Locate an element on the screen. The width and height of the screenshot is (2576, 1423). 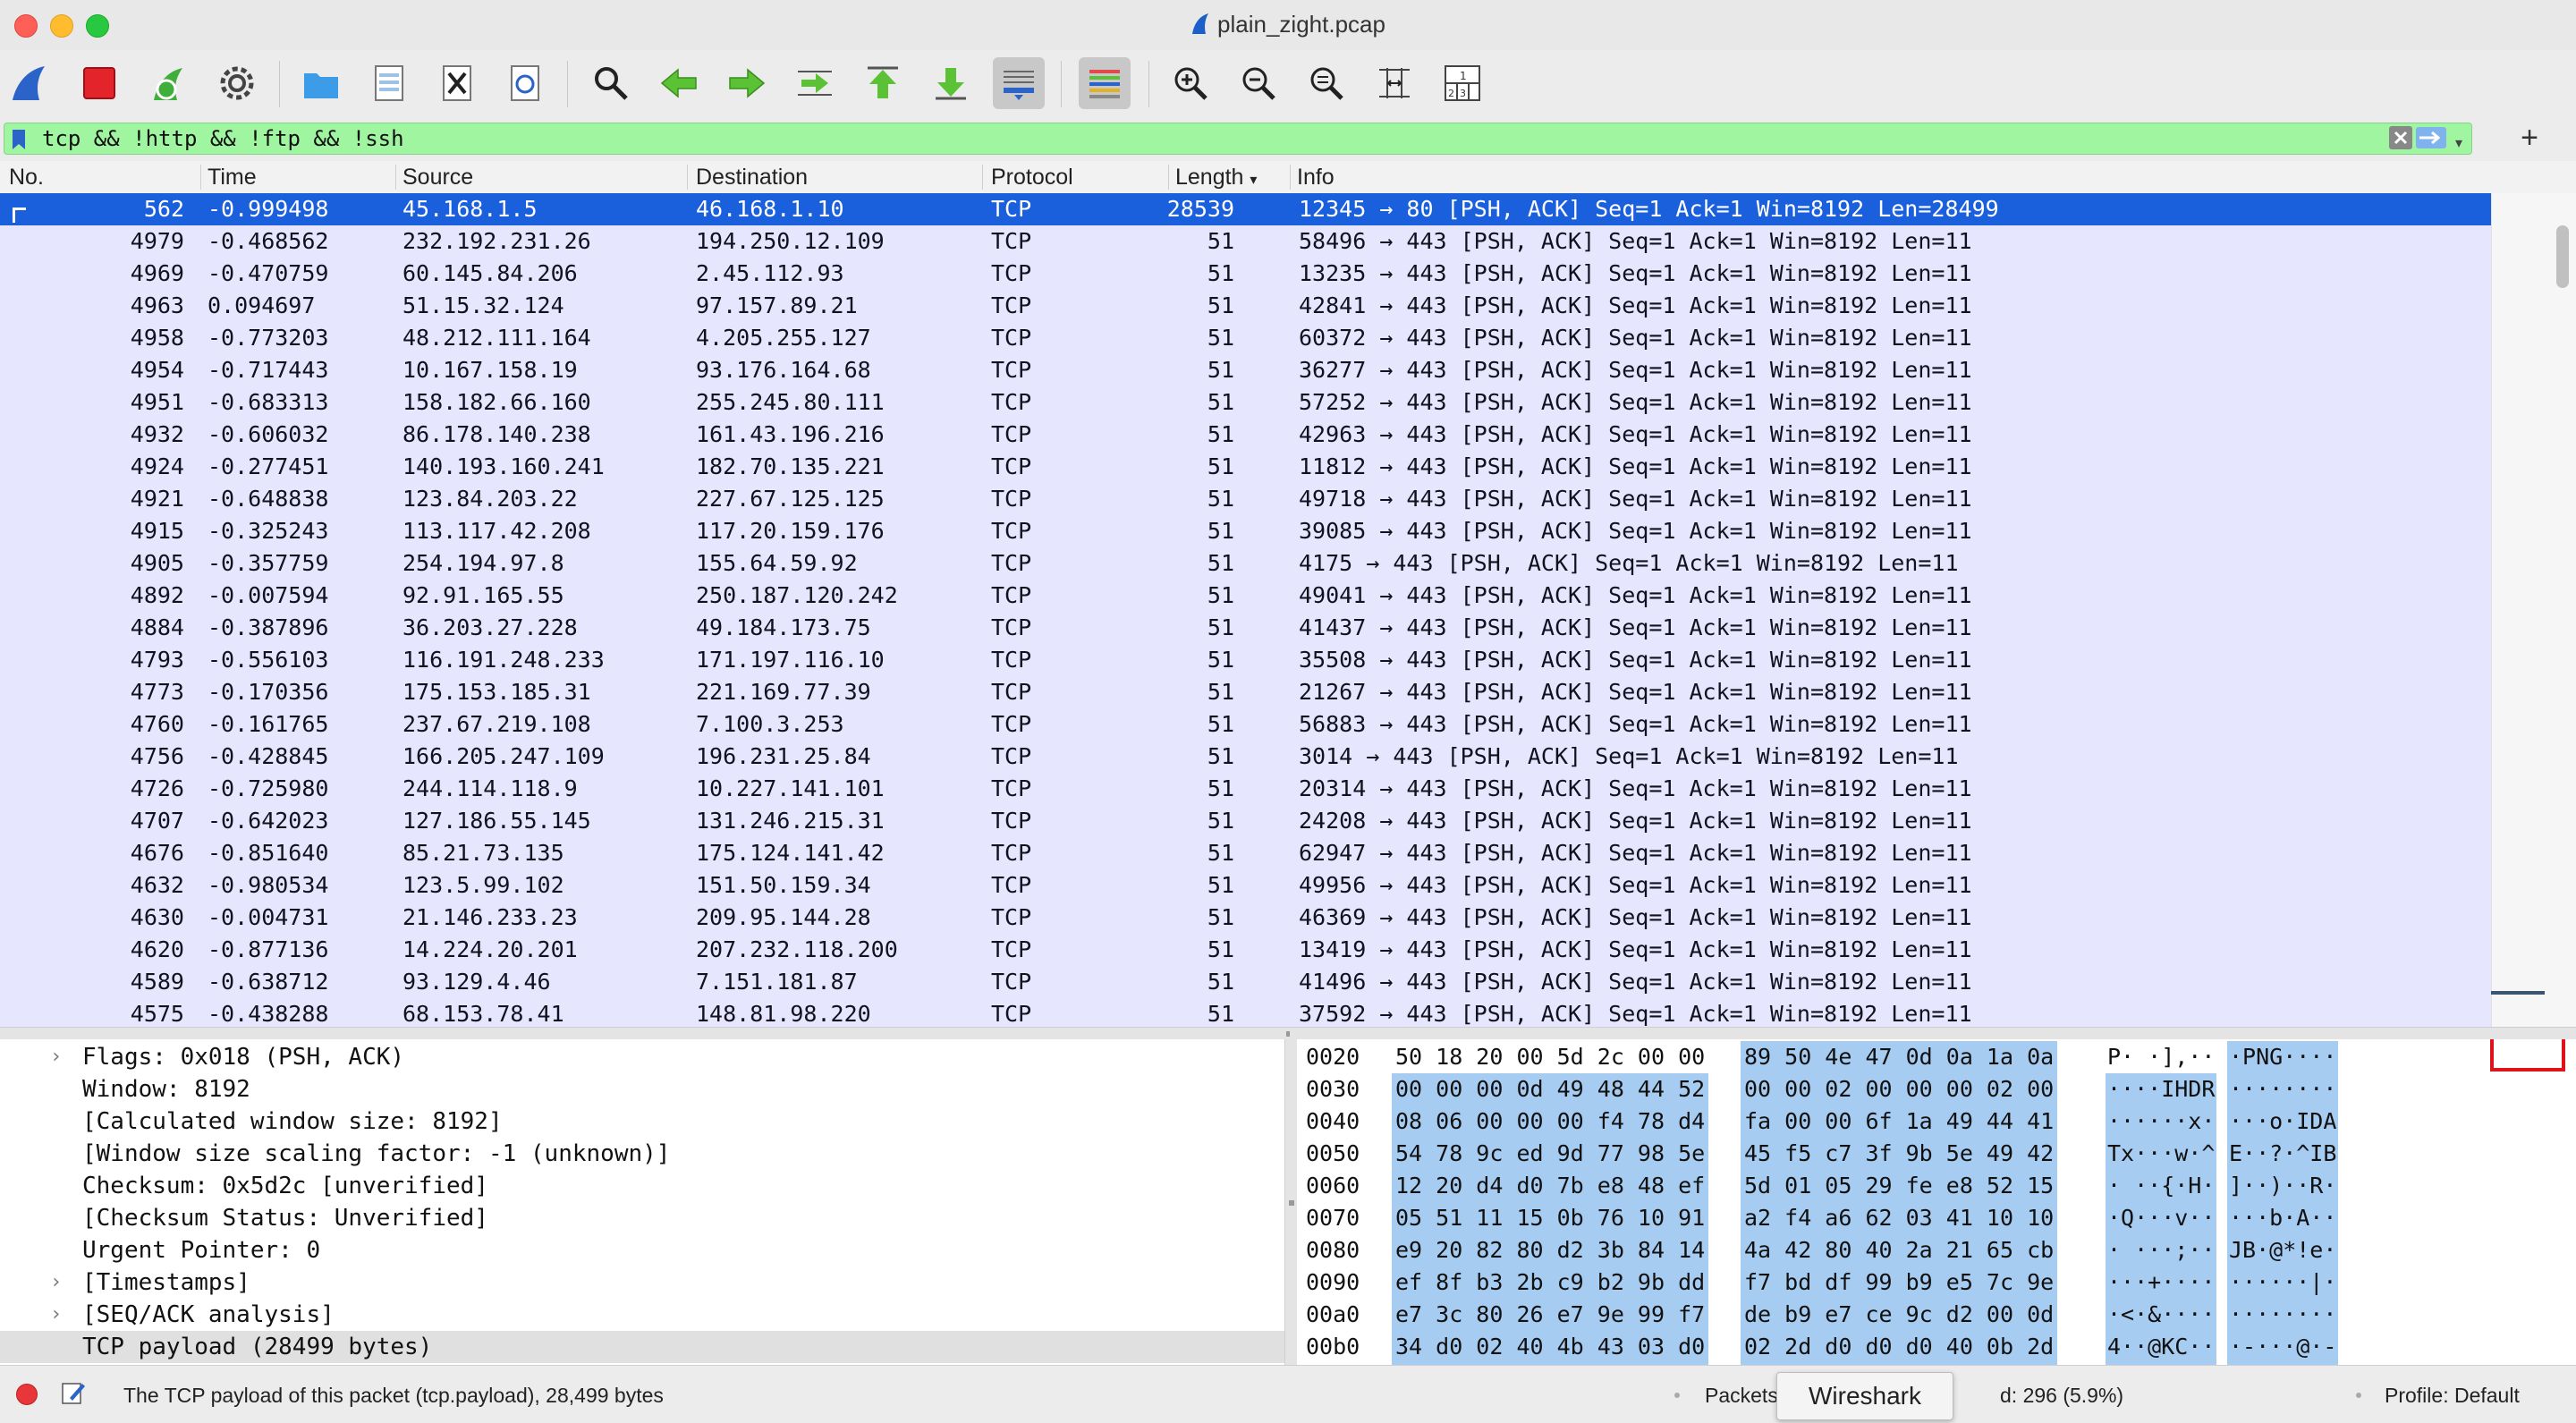
save-file-button is located at coordinates (389, 83).